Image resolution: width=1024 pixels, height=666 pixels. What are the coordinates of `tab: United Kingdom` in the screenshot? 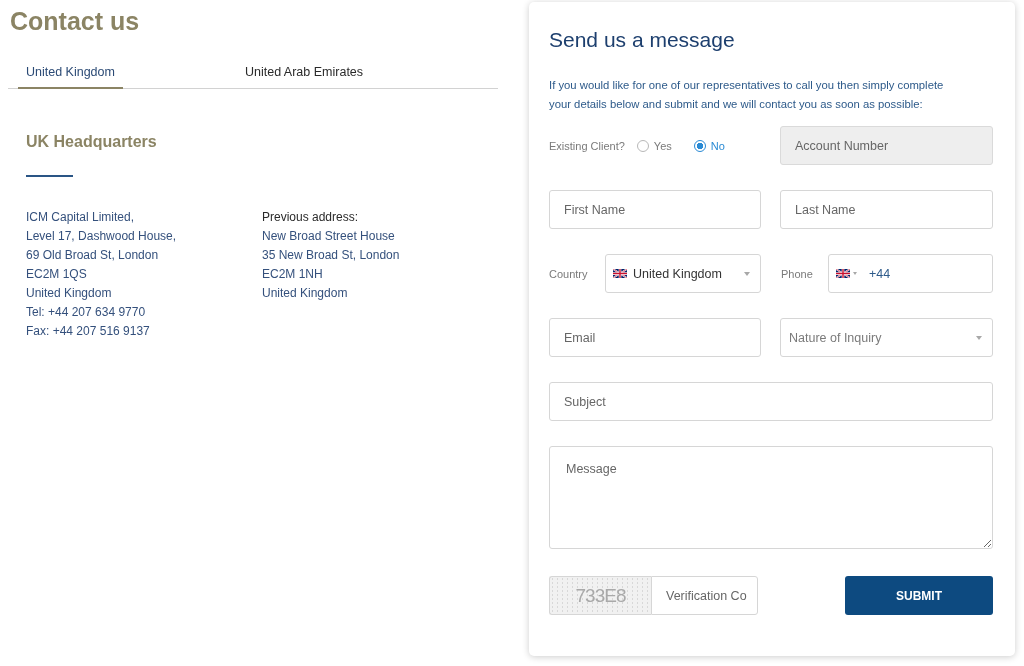 It's located at (70, 73).